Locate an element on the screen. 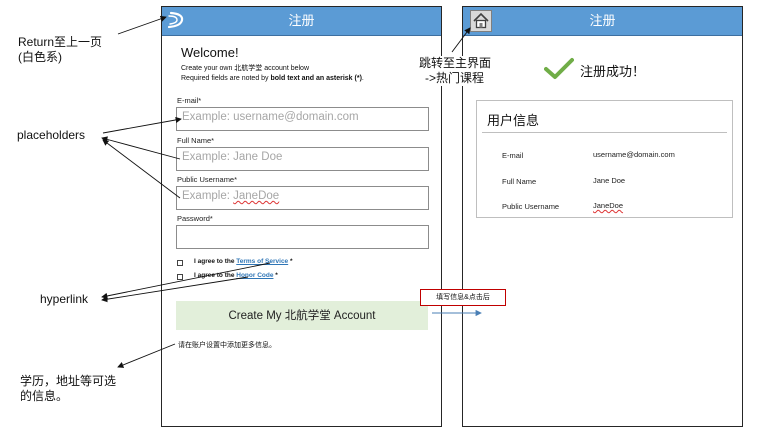 The height and width of the screenshot is (432, 761). email-placeholder: Example: username@domain.com is located at coordinates (270, 117).